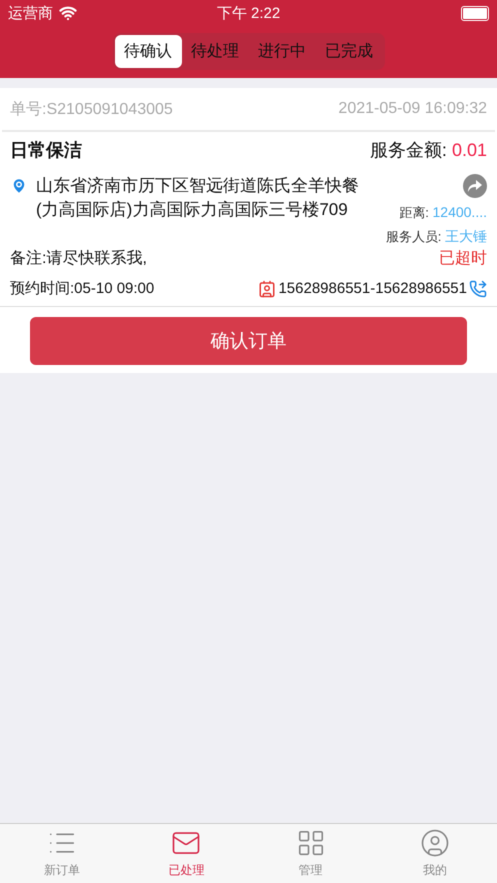 This screenshot has width=497, height=883. Describe the element at coordinates (30, 13) in the screenshot. I see `carrier-name: 运营商` at that location.